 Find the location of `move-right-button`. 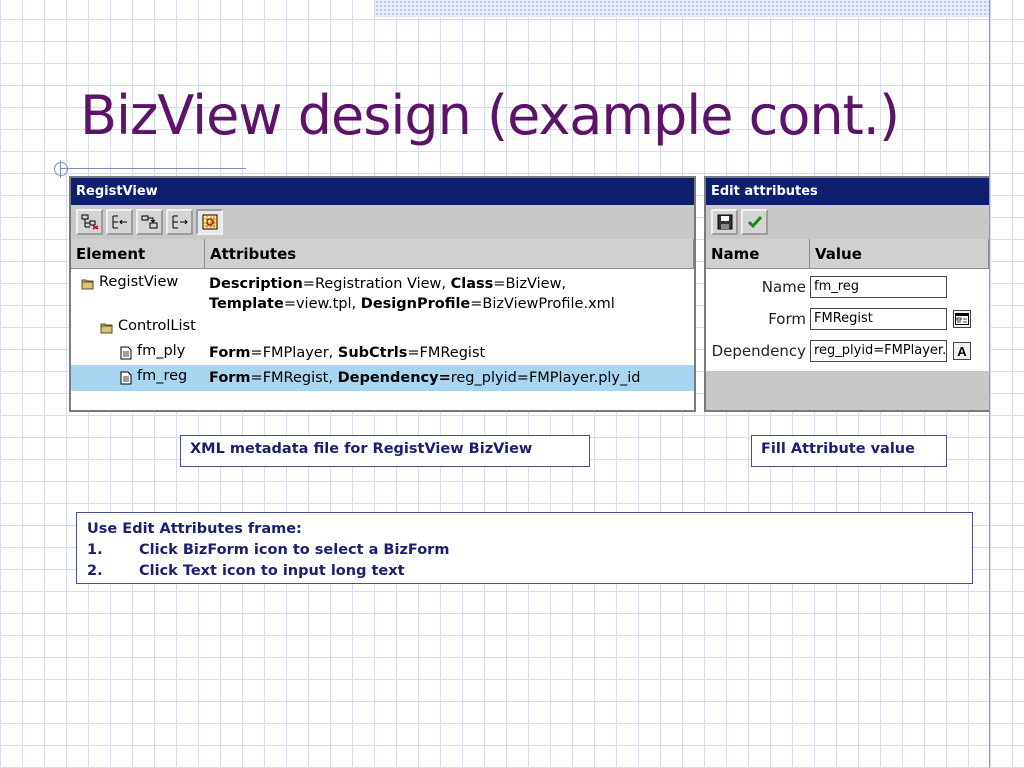

move-right-button is located at coordinates (179, 222).